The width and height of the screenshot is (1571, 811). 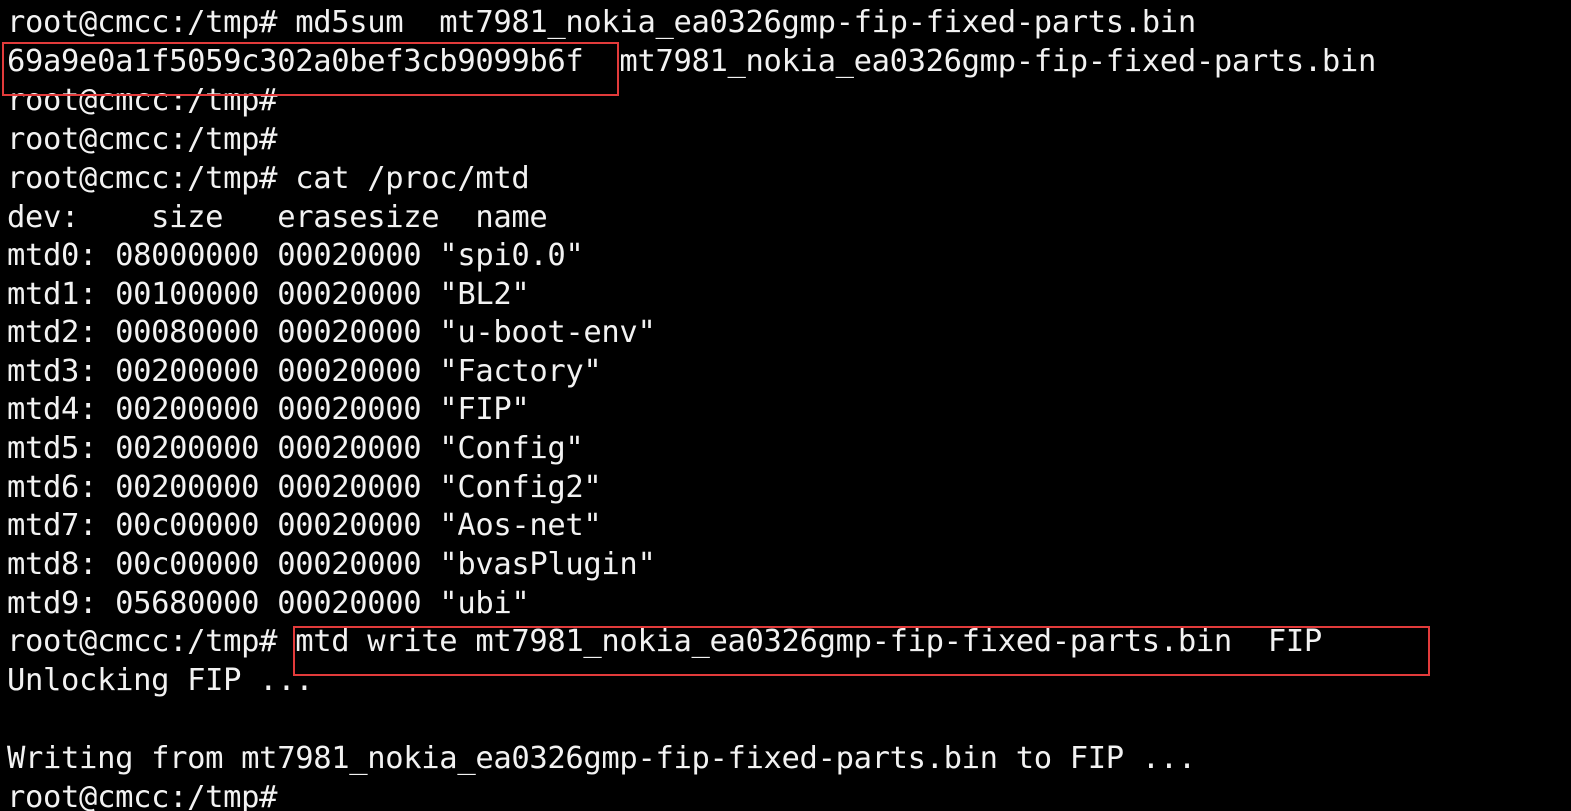 I want to click on terminal-line-mtd-entry: mtd1: 00100000 00020000 "BL2", so click(x=268, y=294).